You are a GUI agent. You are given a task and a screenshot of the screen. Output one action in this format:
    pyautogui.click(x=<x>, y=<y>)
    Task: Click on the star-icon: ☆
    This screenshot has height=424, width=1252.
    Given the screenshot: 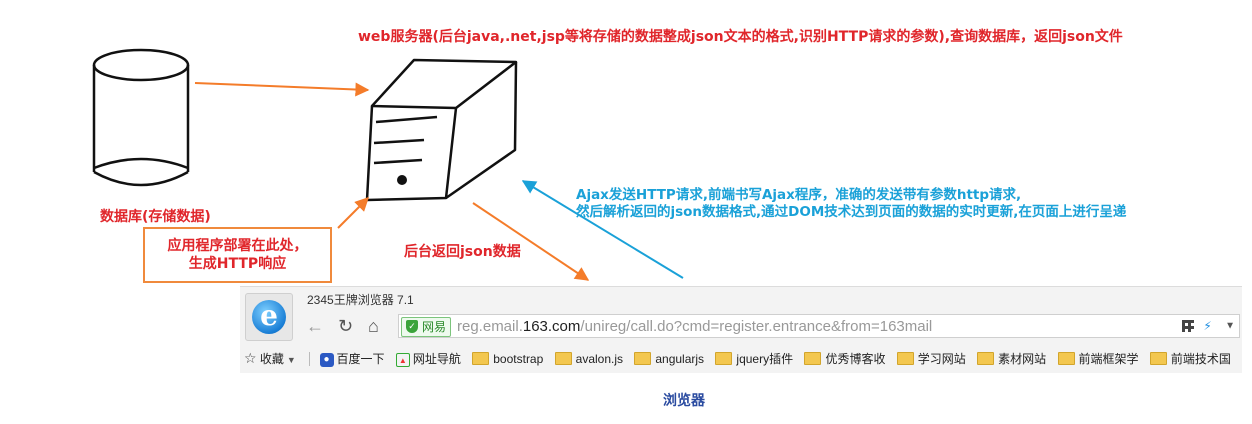 What is the action you would take?
    pyautogui.click(x=250, y=358)
    